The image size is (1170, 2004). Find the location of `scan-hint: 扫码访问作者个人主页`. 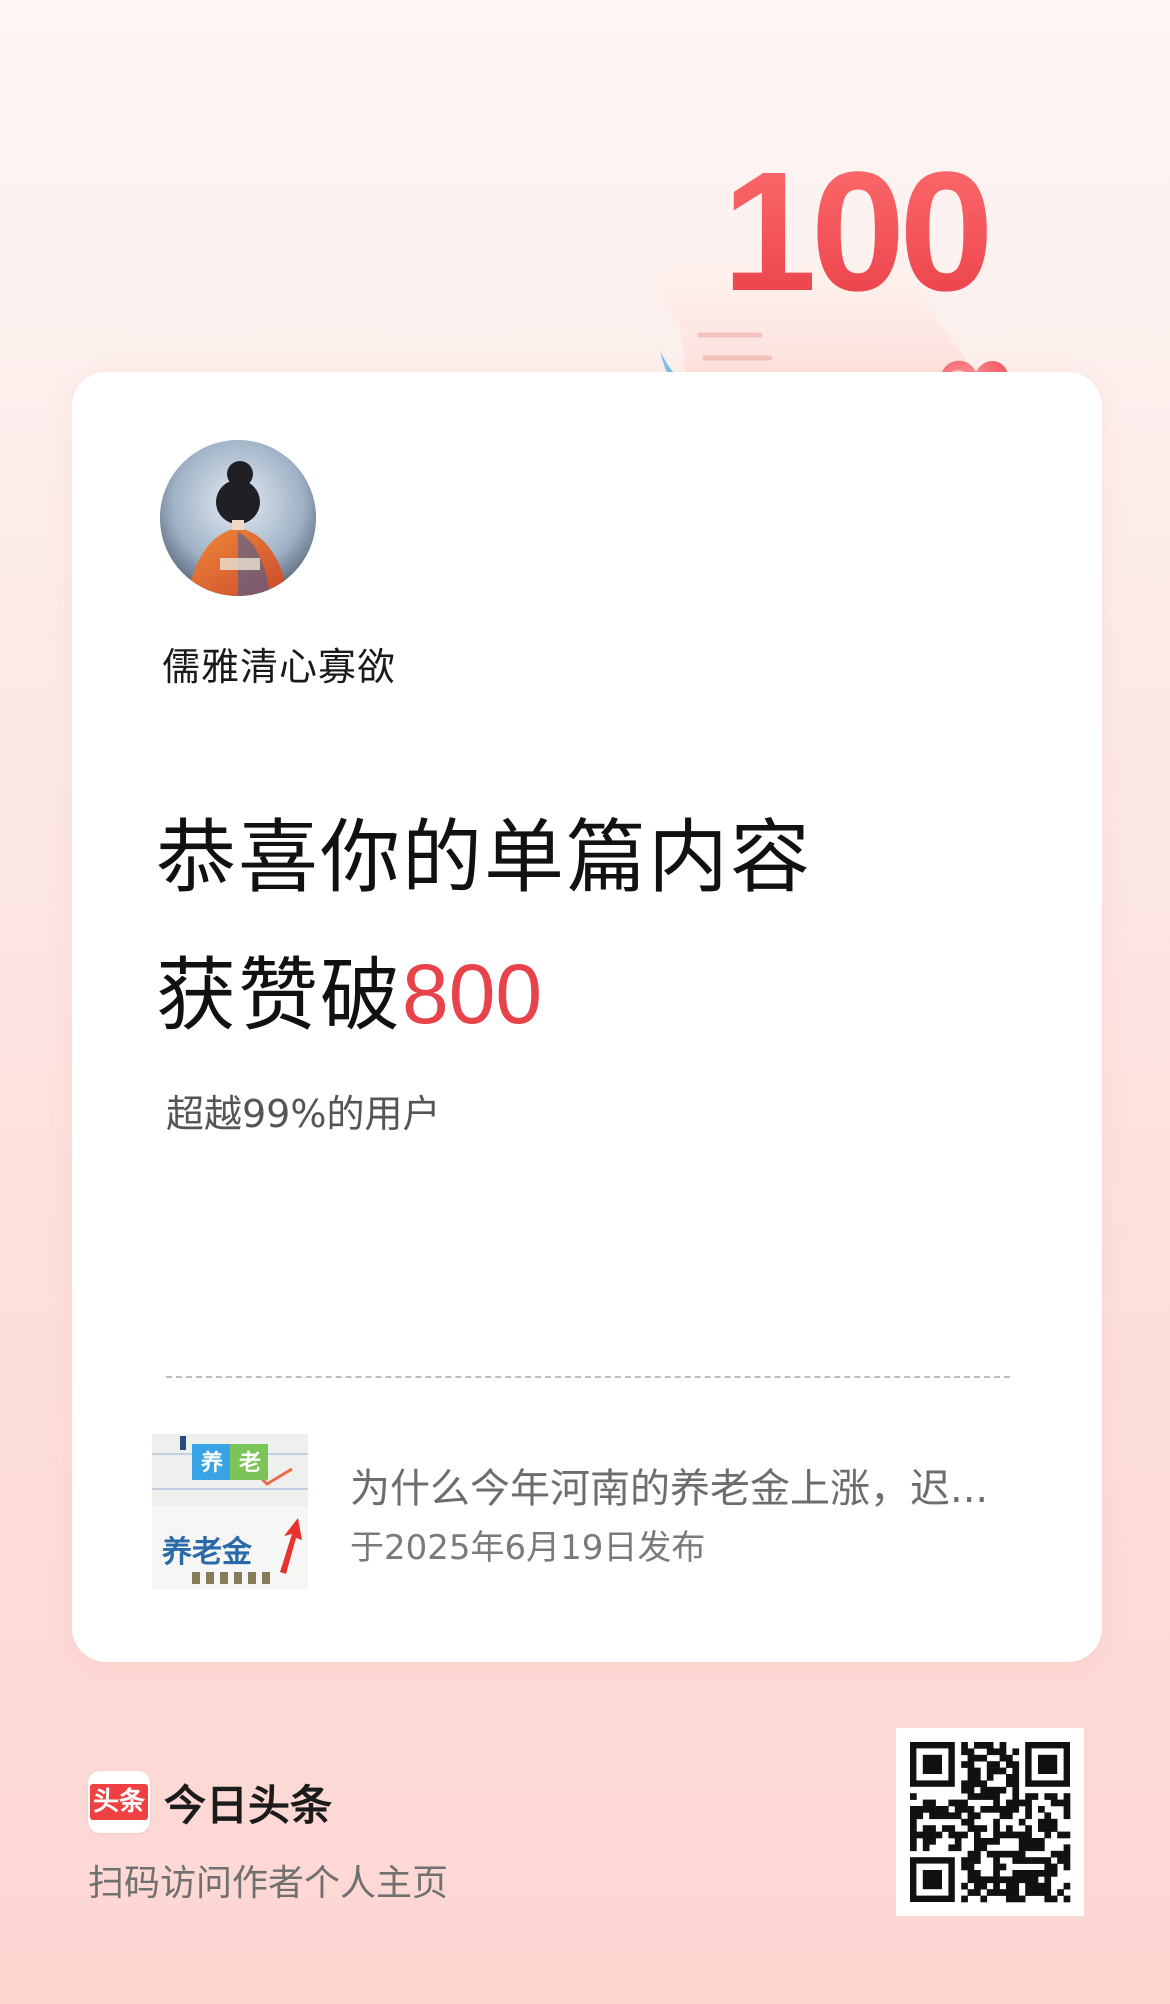

scan-hint: 扫码访问作者个人主页 is located at coordinates (268, 1883).